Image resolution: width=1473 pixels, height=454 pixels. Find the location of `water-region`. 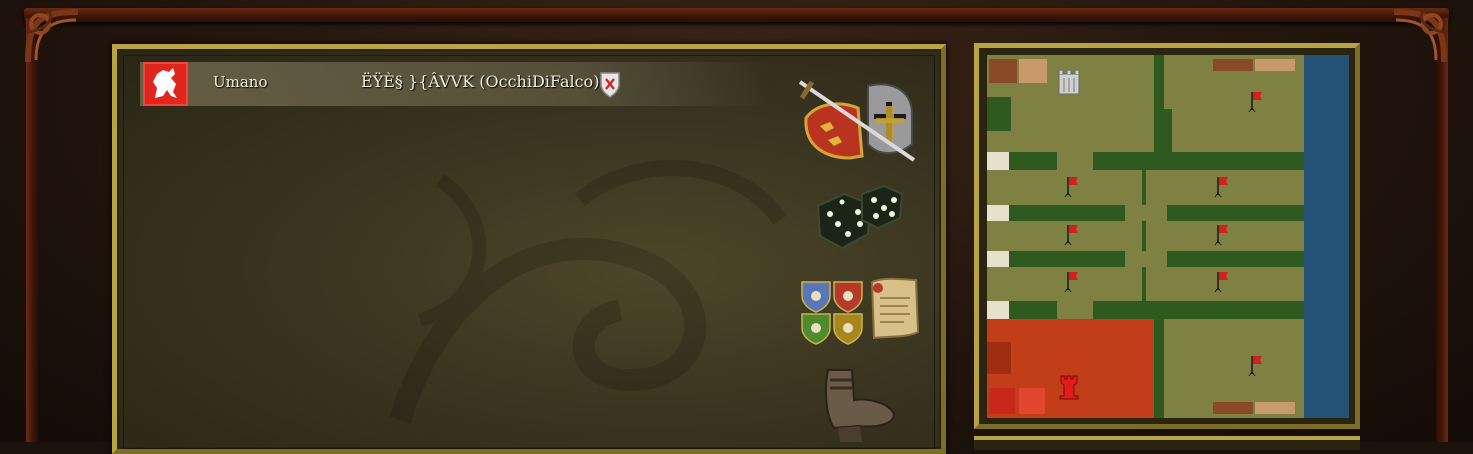

water-region is located at coordinates (1326, 236).